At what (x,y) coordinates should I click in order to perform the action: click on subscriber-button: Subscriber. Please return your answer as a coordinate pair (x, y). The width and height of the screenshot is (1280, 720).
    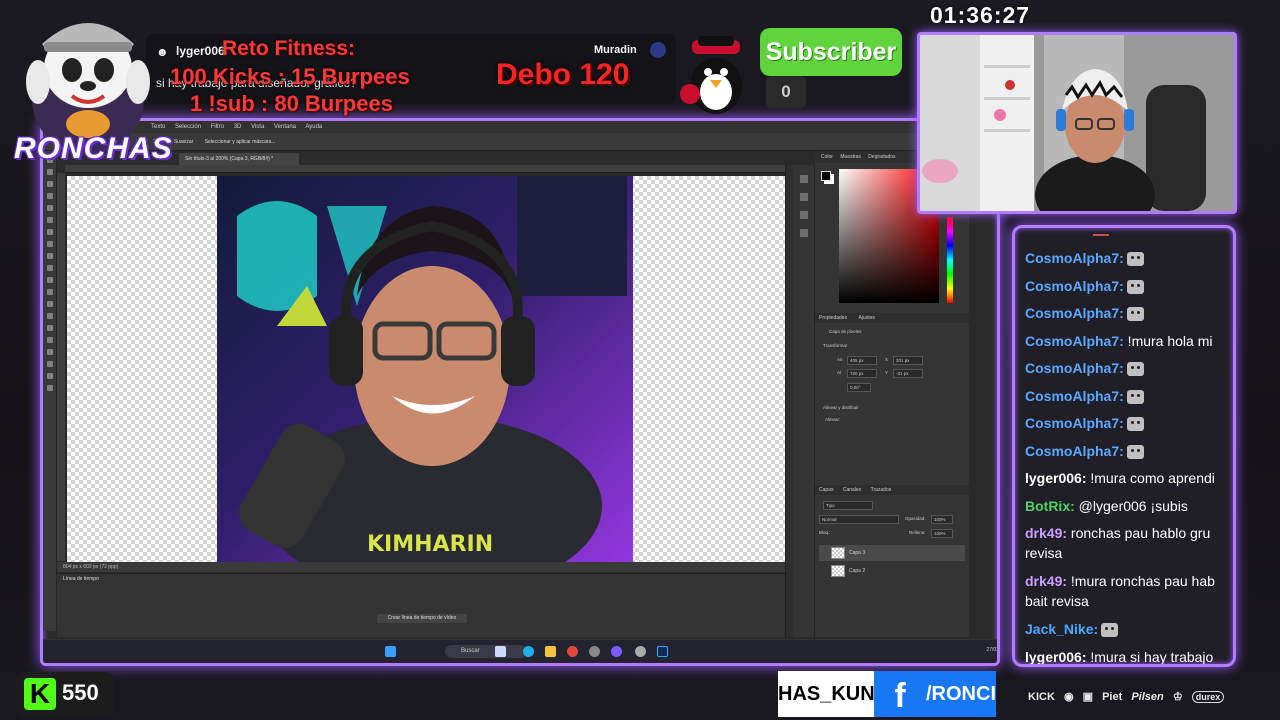
    Looking at the image, I should click on (831, 52).